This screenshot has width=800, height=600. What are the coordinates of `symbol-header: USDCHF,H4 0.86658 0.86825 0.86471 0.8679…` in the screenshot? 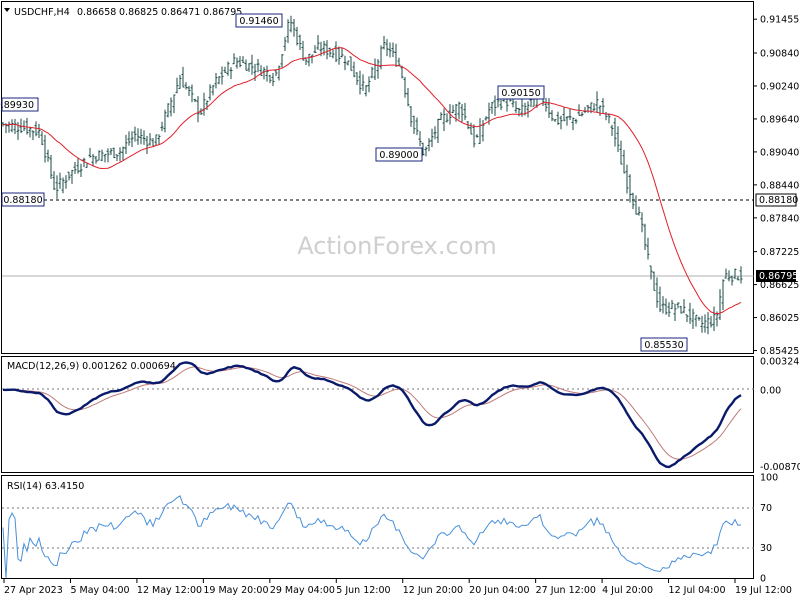 It's located at (123, 12).